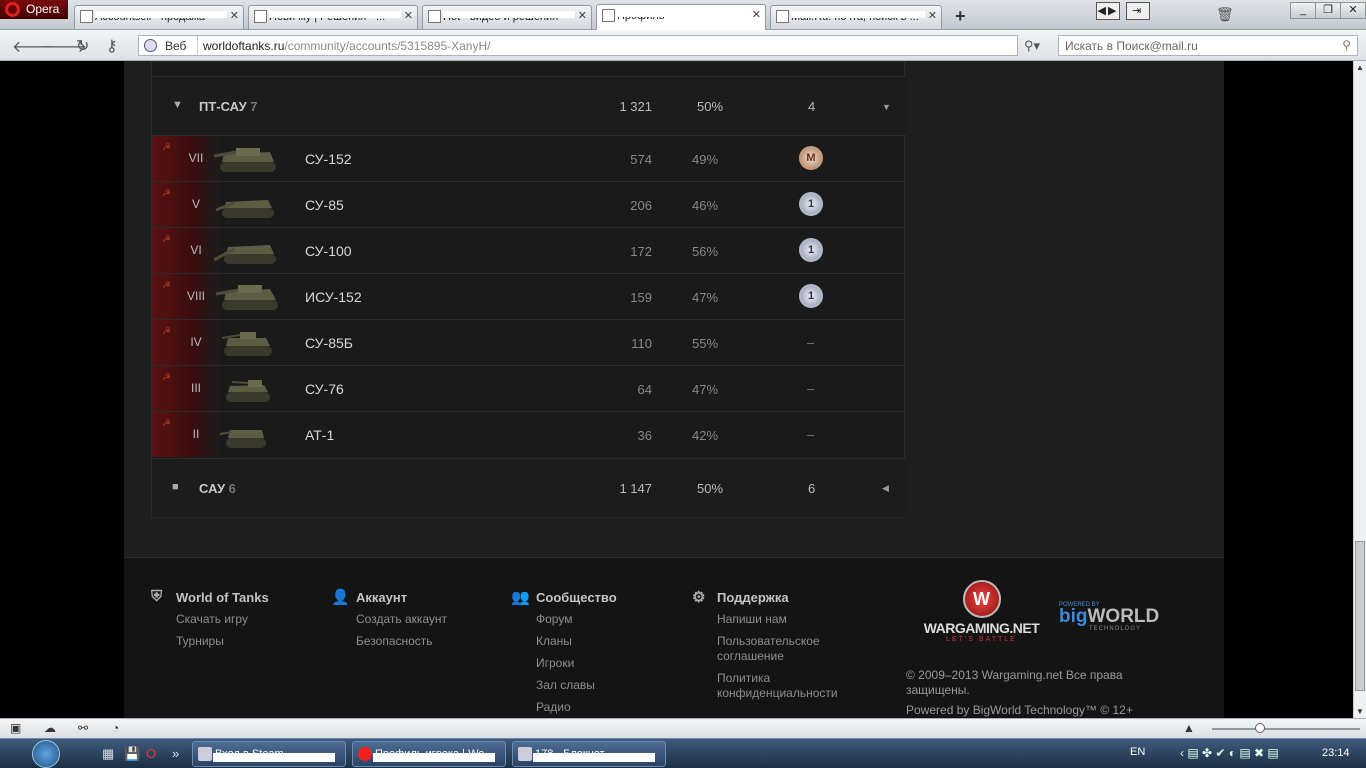  Describe the element at coordinates (50, 728) in the screenshot. I see `cloud-icon: ☁` at that location.